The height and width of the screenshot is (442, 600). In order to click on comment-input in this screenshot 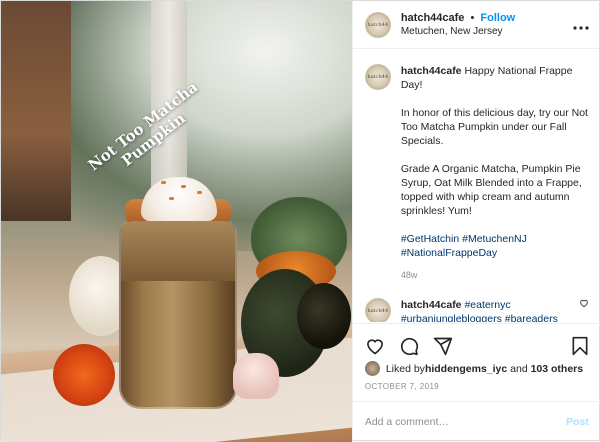, I will do `click(465, 422)`.